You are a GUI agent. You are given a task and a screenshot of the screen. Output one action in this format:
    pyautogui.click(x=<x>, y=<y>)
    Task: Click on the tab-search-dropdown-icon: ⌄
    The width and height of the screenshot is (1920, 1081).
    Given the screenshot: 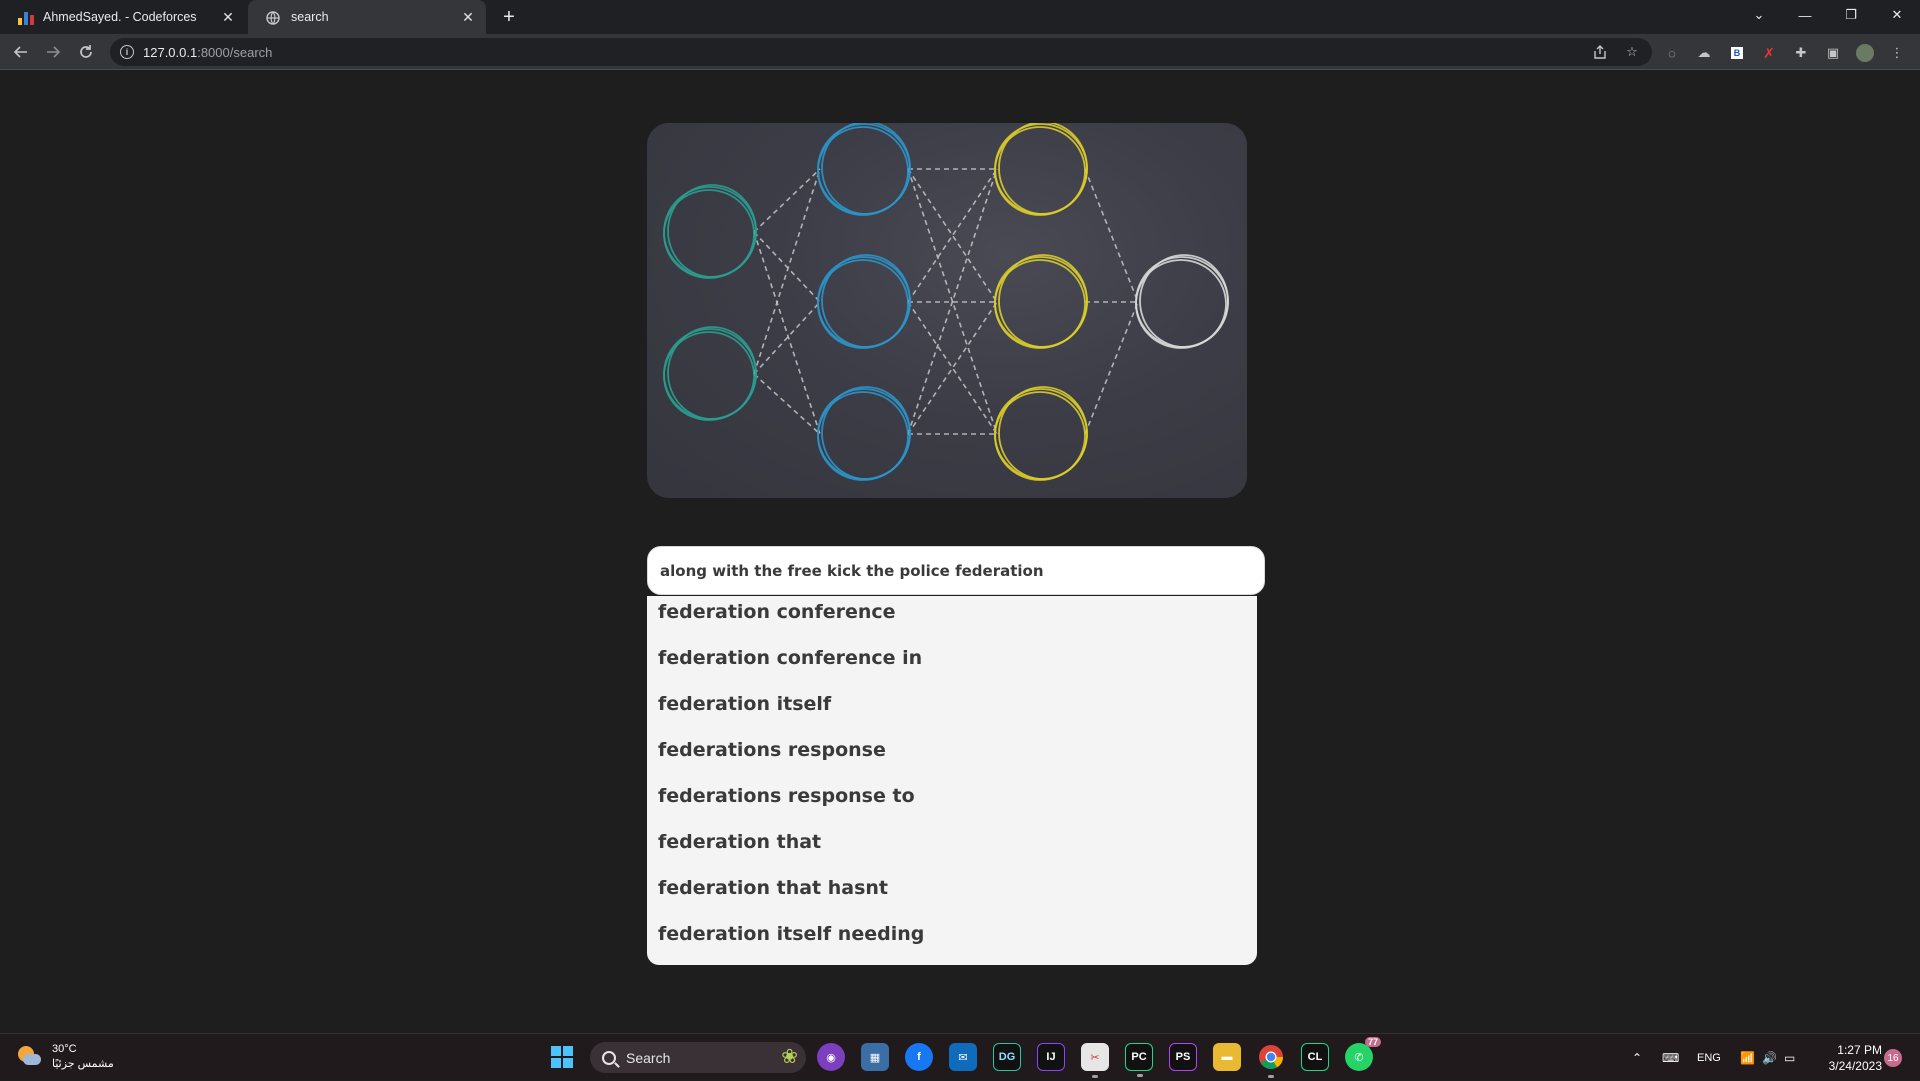 What is the action you would take?
    pyautogui.click(x=1759, y=15)
    